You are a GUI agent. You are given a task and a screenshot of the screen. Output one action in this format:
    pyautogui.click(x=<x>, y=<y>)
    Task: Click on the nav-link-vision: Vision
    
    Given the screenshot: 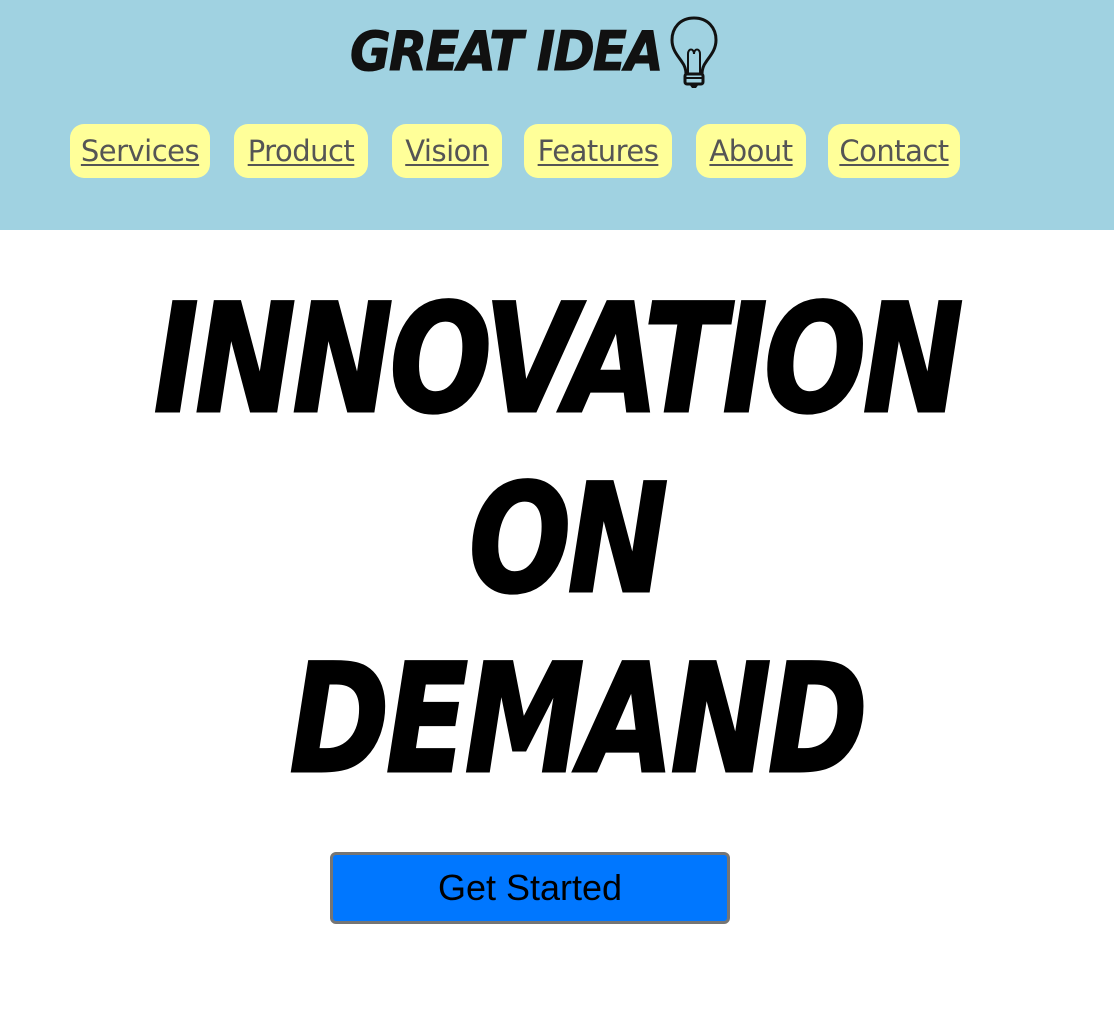 What is the action you would take?
    pyautogui.click(x=447, y=151)
    